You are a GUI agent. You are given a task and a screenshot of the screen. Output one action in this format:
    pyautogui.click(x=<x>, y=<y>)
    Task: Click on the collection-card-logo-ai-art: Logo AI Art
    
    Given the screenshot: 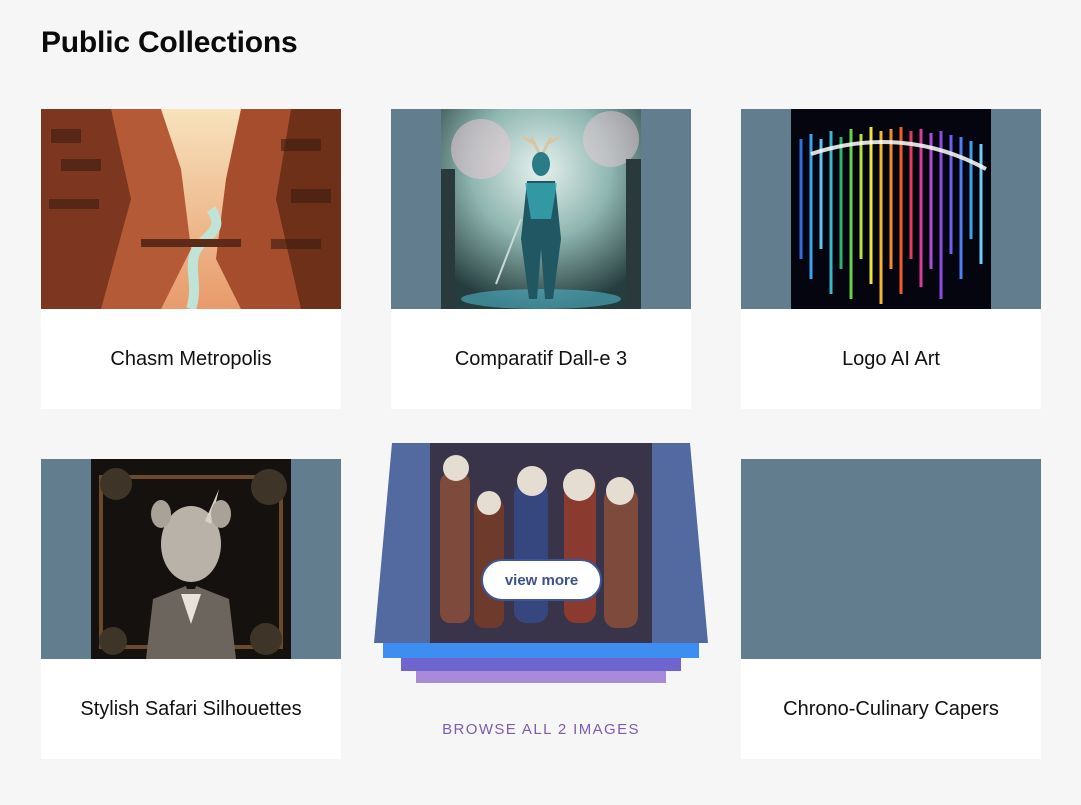 What is the action you would take?
    pyautogui.click(x=891, y=259)
    